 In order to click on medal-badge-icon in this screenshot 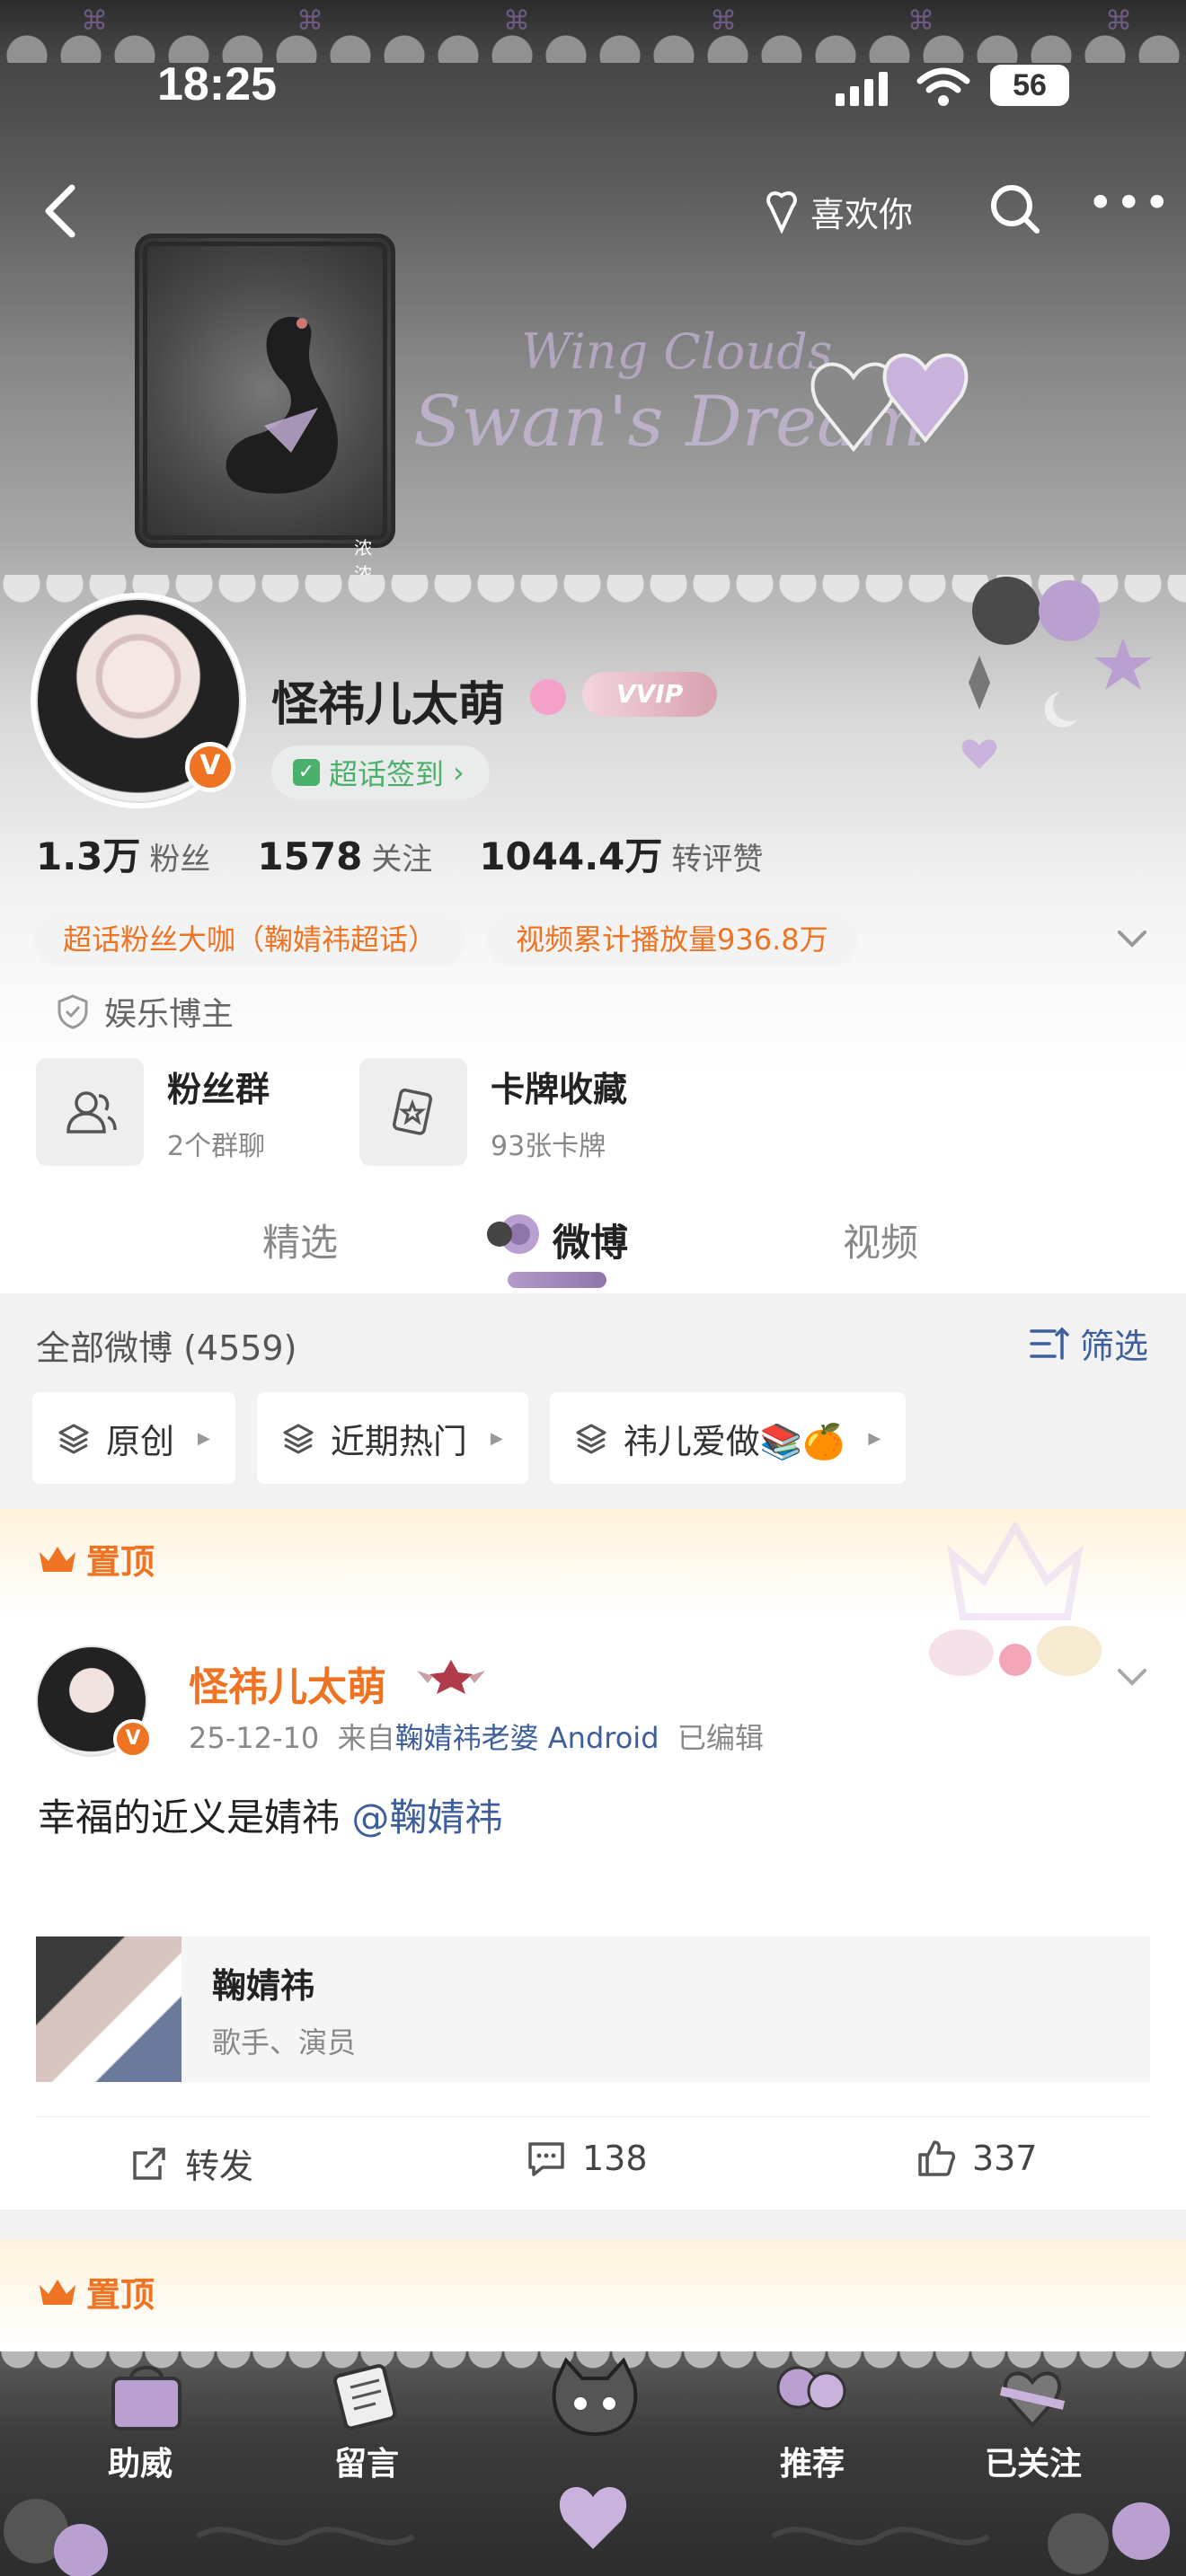, I will do `click(451, 1677)`.